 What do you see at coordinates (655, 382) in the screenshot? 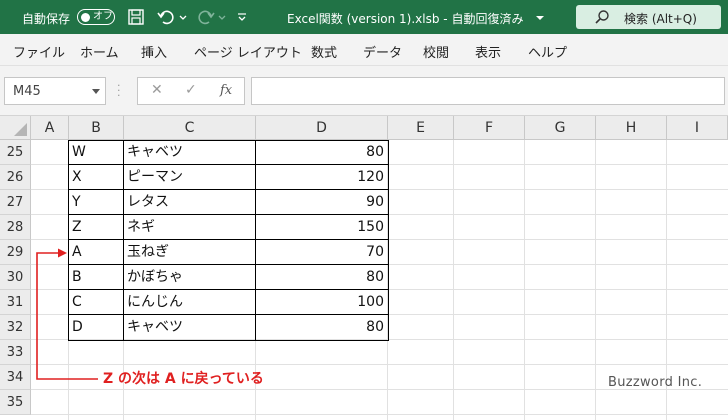
I see `watermark: Buzzword Inc.` at bounding box center [655, 382].